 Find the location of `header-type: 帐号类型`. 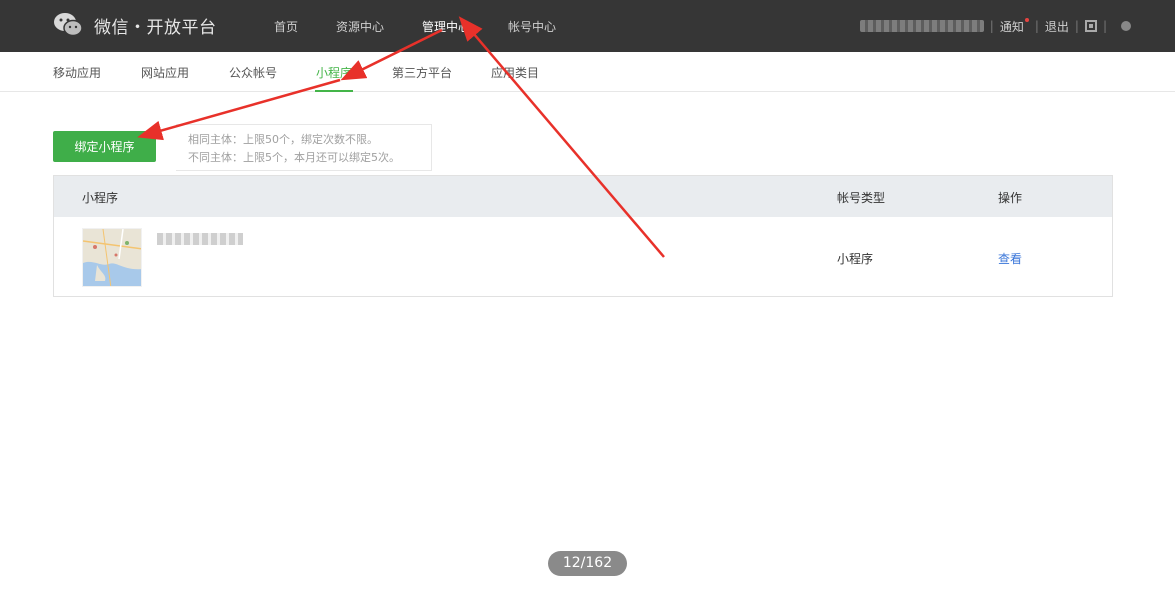

header-type: 帐号类型 is located at coordinates (861, 198).